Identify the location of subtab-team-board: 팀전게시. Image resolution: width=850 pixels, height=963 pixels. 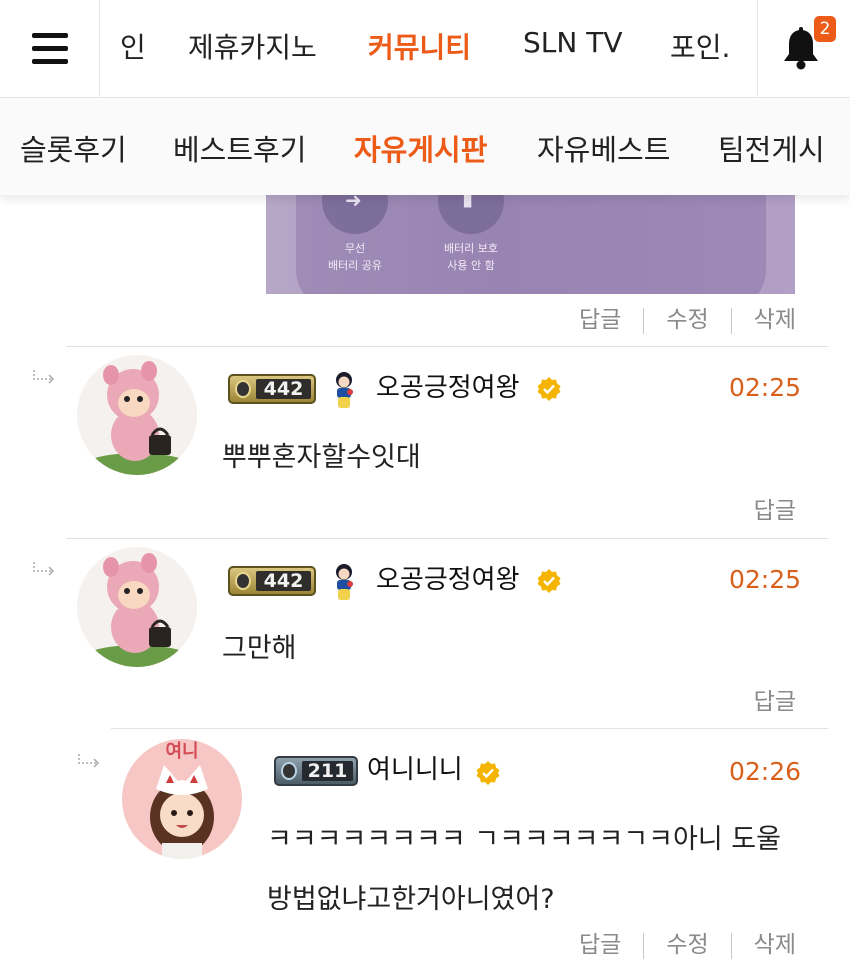
(771, 148).